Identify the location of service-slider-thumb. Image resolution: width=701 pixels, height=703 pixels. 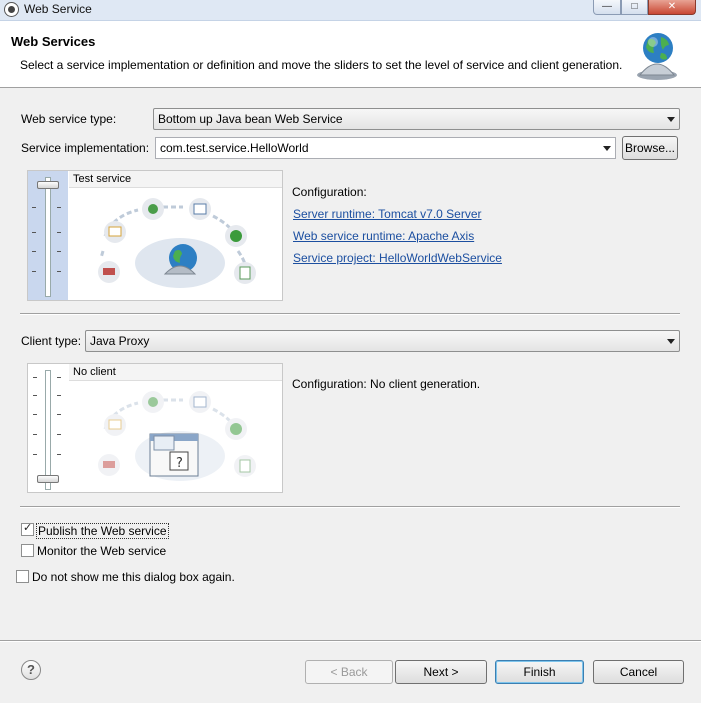
(48, 185).